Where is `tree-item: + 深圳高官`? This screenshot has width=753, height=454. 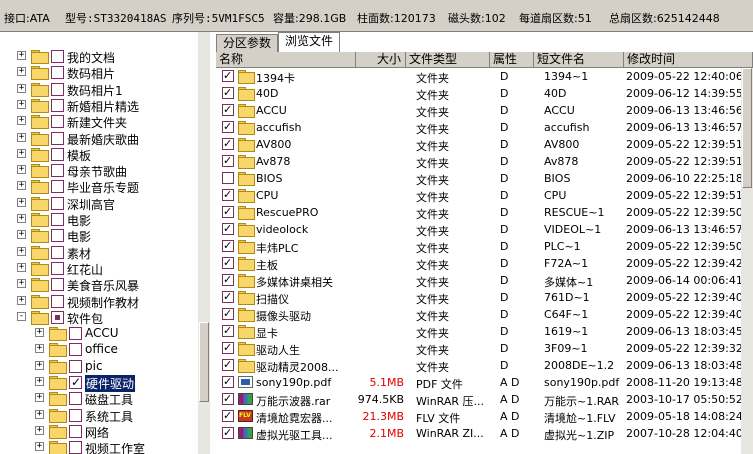
tree-item: + 深圳高官 is located at coordinates (100, 203).